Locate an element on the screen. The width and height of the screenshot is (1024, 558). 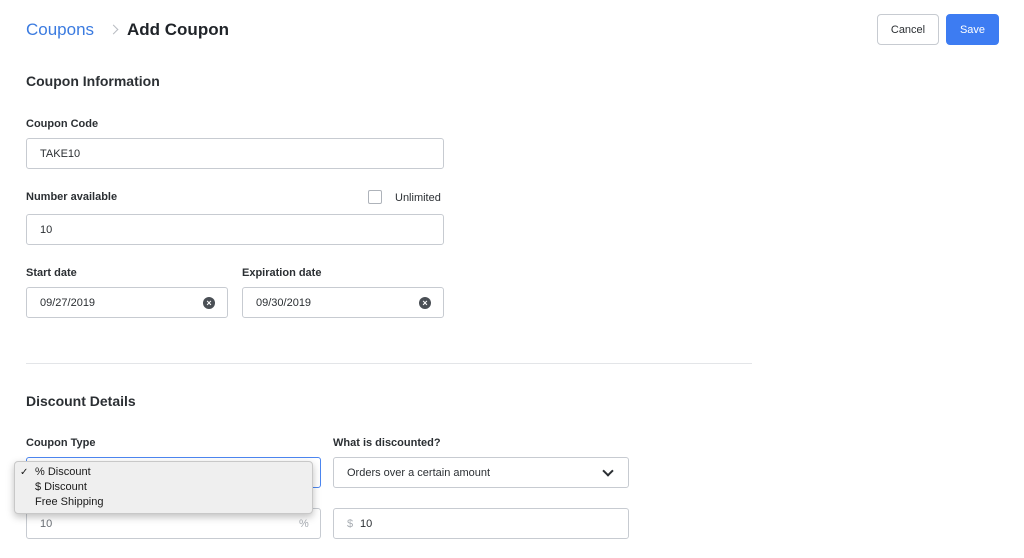
discount-amount-value: 10 is located at coordinates (46, 523).